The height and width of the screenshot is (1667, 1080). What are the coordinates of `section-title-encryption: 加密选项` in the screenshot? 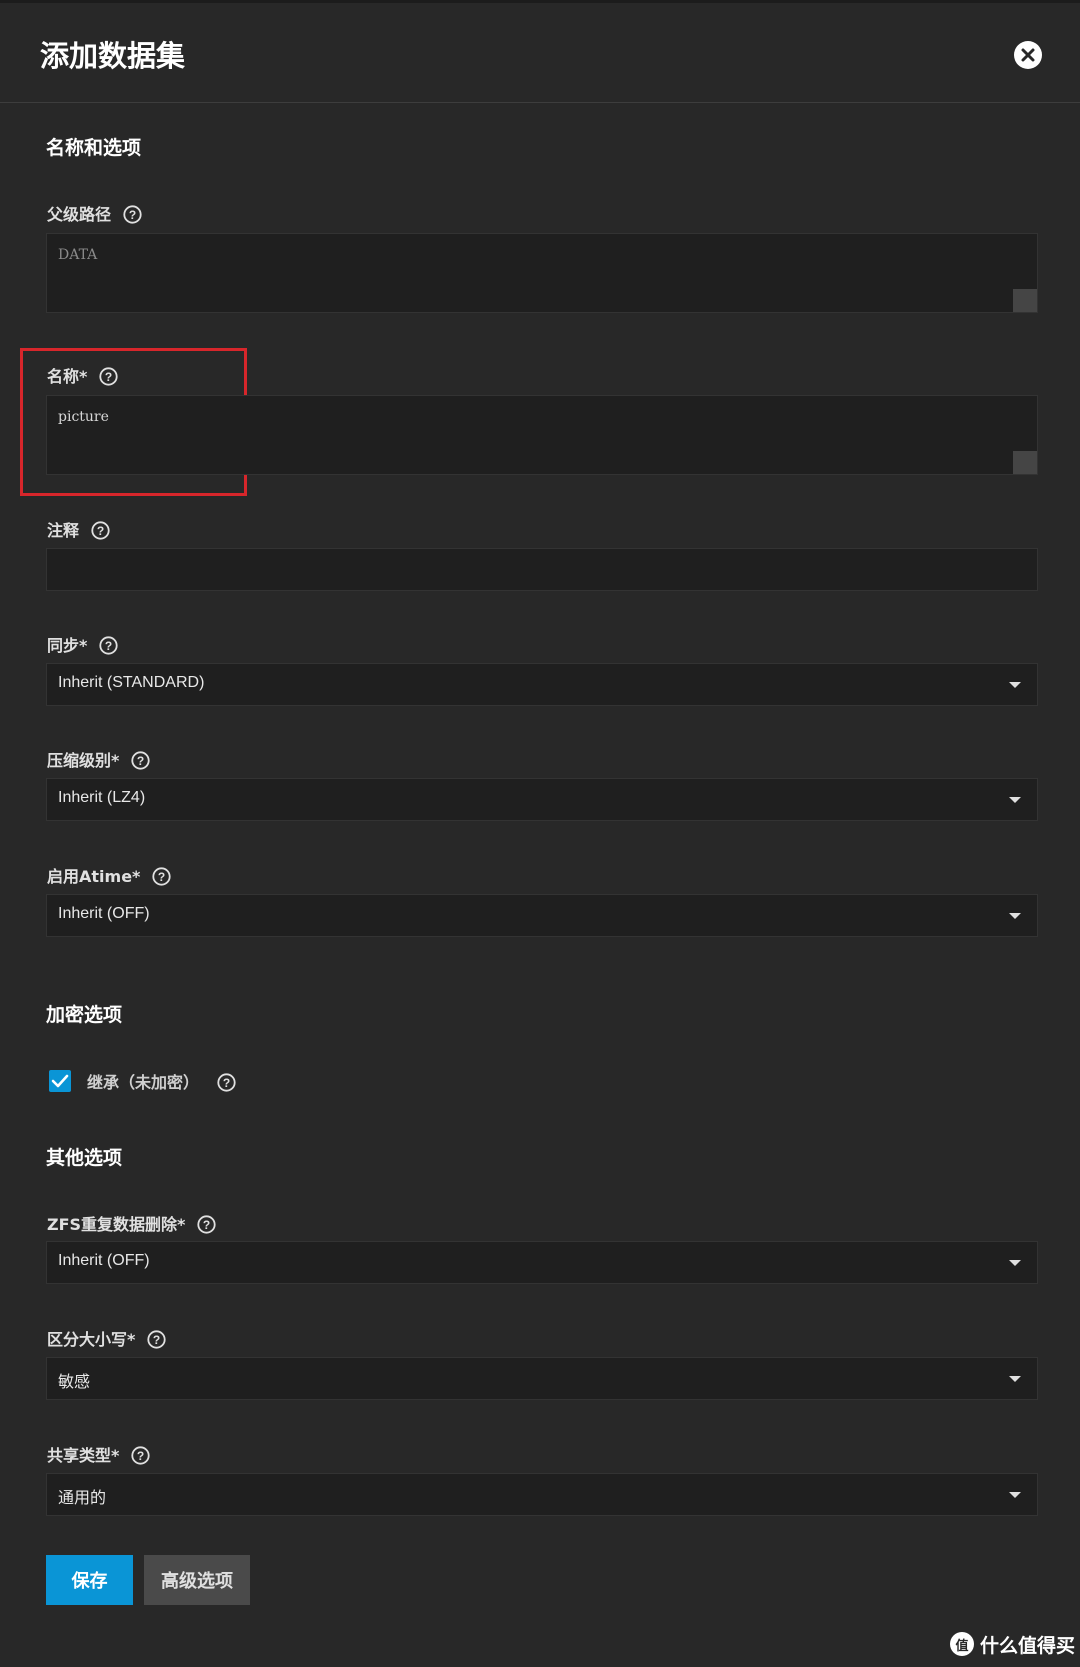 It's located at (84, 1015).